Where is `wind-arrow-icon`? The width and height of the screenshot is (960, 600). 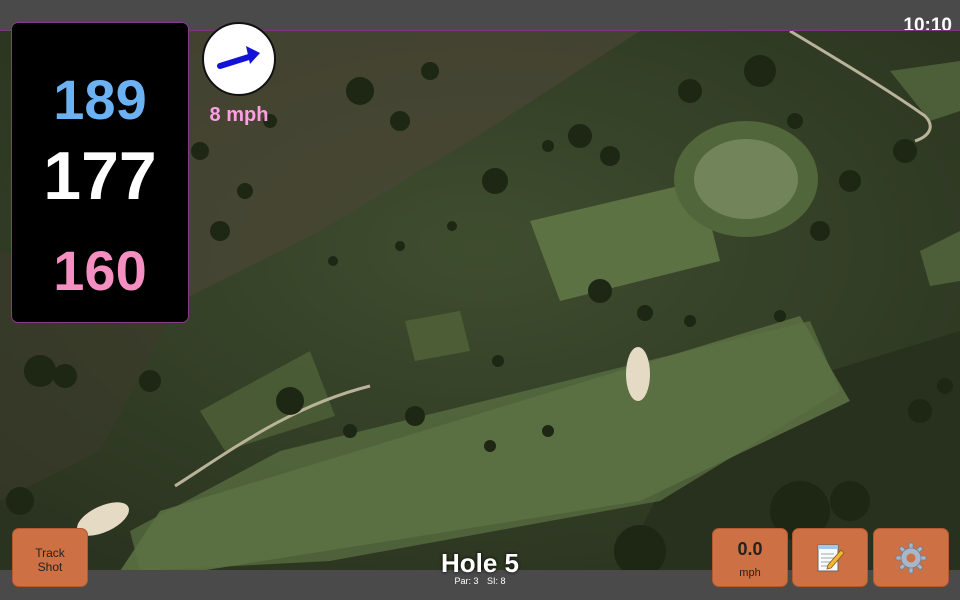 wind-arrow-icon is located at coordinates (238, 57).